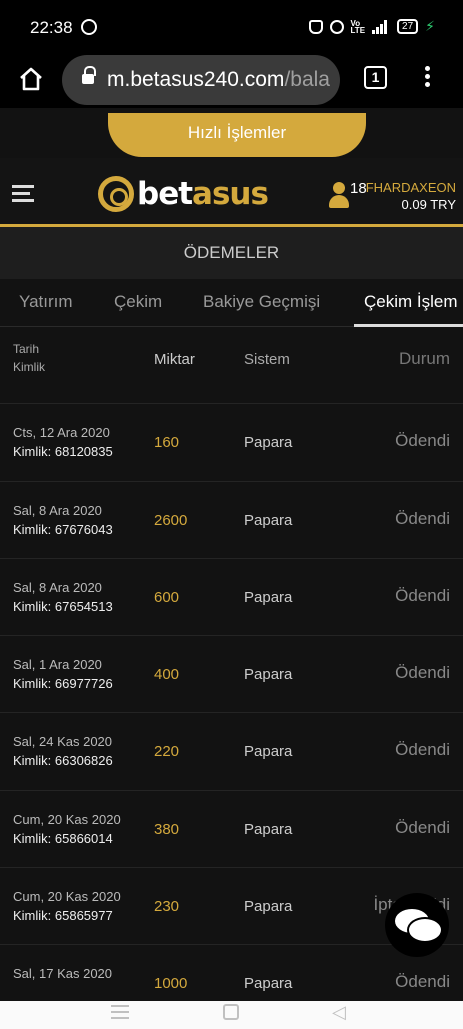 The image size is (463, 1029). What do you see at coordinates (61, 433) in the screenshot?
I see `row-date: Cts, 12 Ara 2020` at bounding box center [61, 433].